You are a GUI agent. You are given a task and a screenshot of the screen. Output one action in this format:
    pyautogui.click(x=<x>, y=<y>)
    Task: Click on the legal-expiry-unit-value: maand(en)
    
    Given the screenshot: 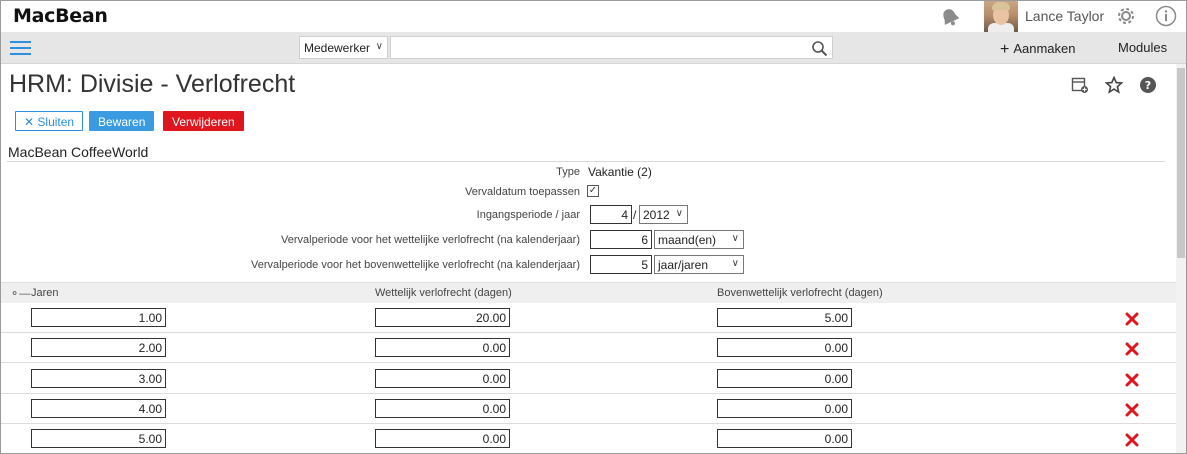 What is the action you would take?
    pyautogui.click(x=687, y=240)
    